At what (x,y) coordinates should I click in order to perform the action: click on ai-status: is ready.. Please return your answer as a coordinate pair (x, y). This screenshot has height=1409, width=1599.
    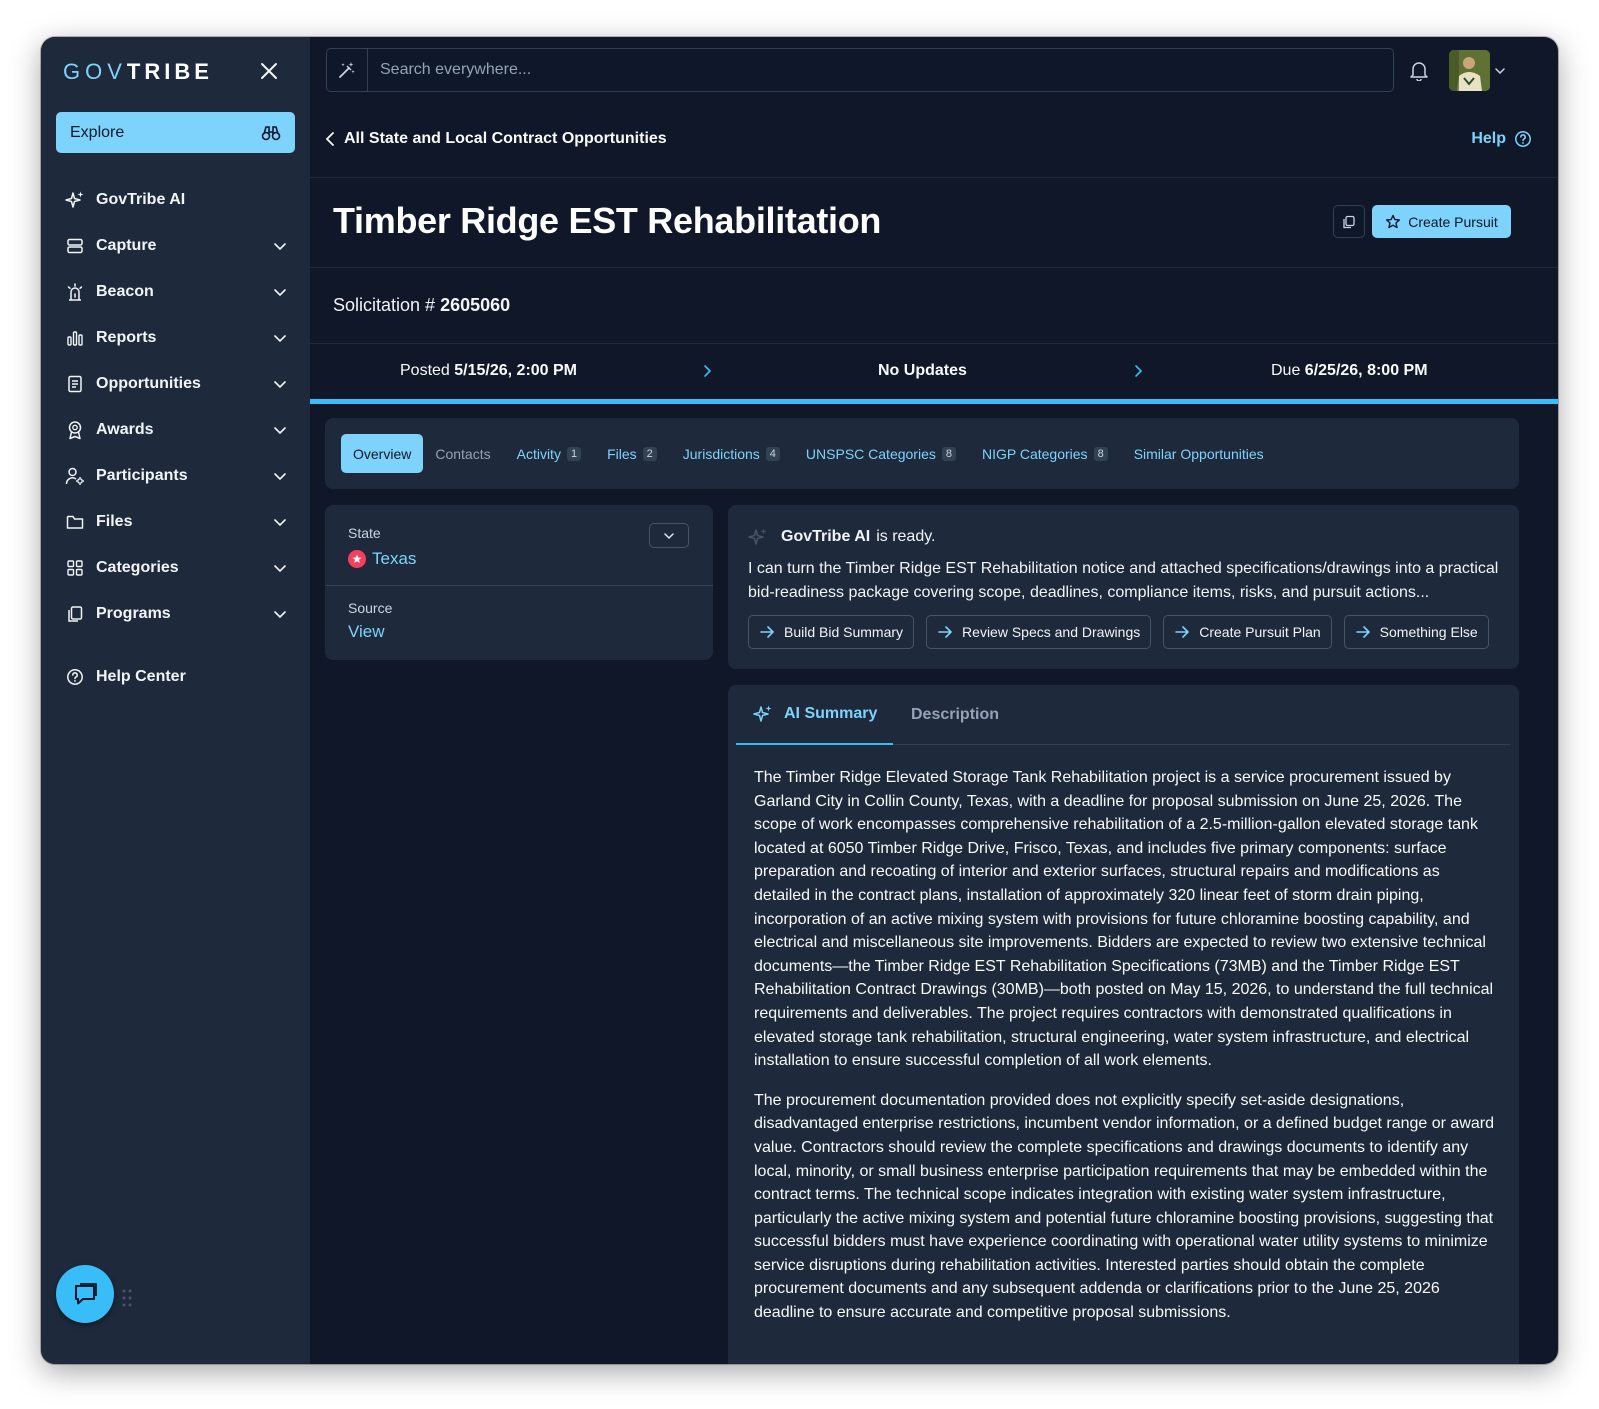
    Looking at the image, I should click on (906, 536).